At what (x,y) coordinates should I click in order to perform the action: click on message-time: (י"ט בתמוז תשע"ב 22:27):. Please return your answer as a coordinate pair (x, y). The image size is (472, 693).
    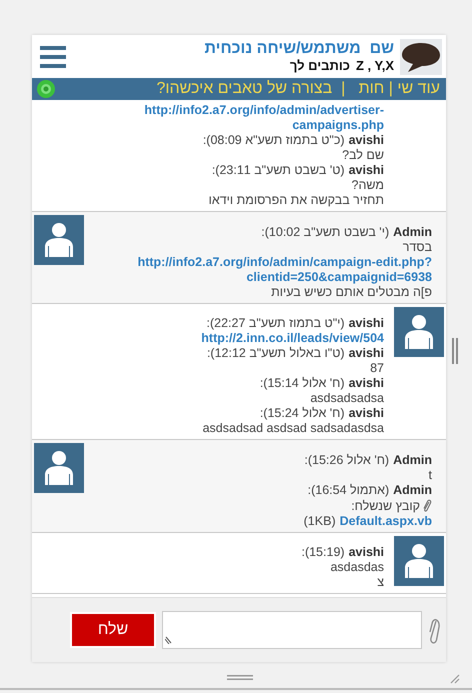
    Looking at the image, I should click on (275, 323).